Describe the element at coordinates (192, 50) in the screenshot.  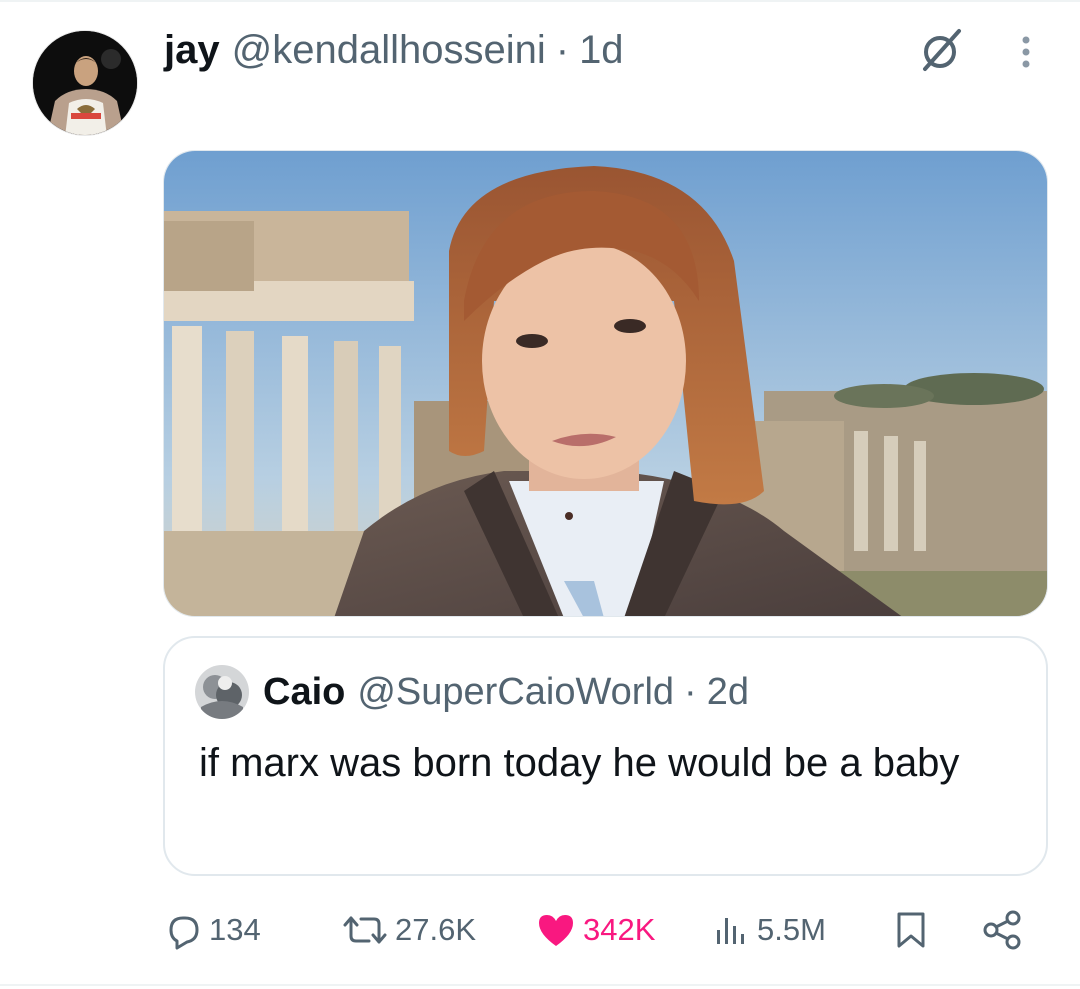
I see `author-name: jay` at that location.